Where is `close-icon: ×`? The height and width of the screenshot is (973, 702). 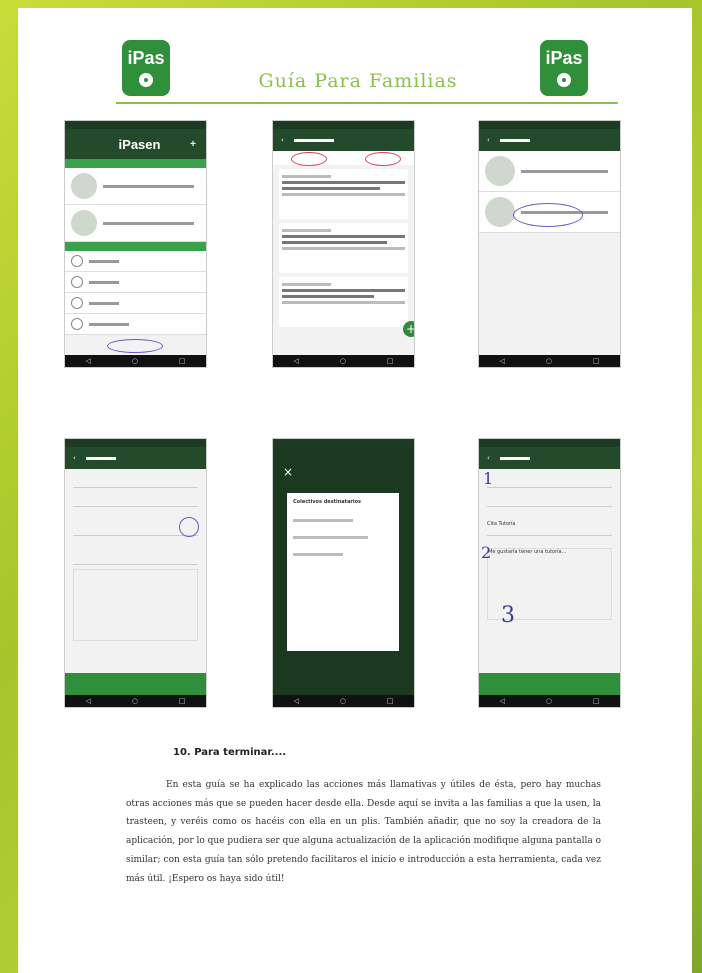 close-icon: × is located at coordinates (288, 472).